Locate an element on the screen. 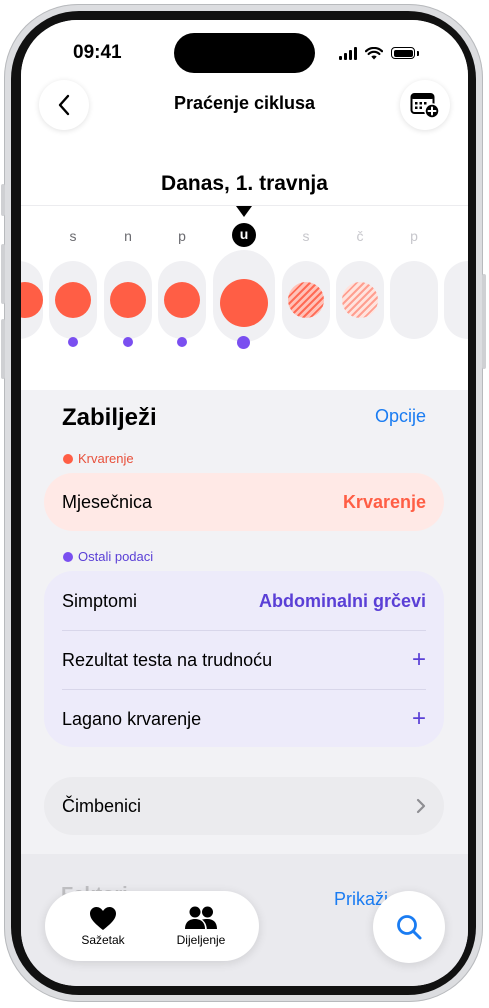  add-pregnancy-test-icon: + is located at coordinates (419, 660).